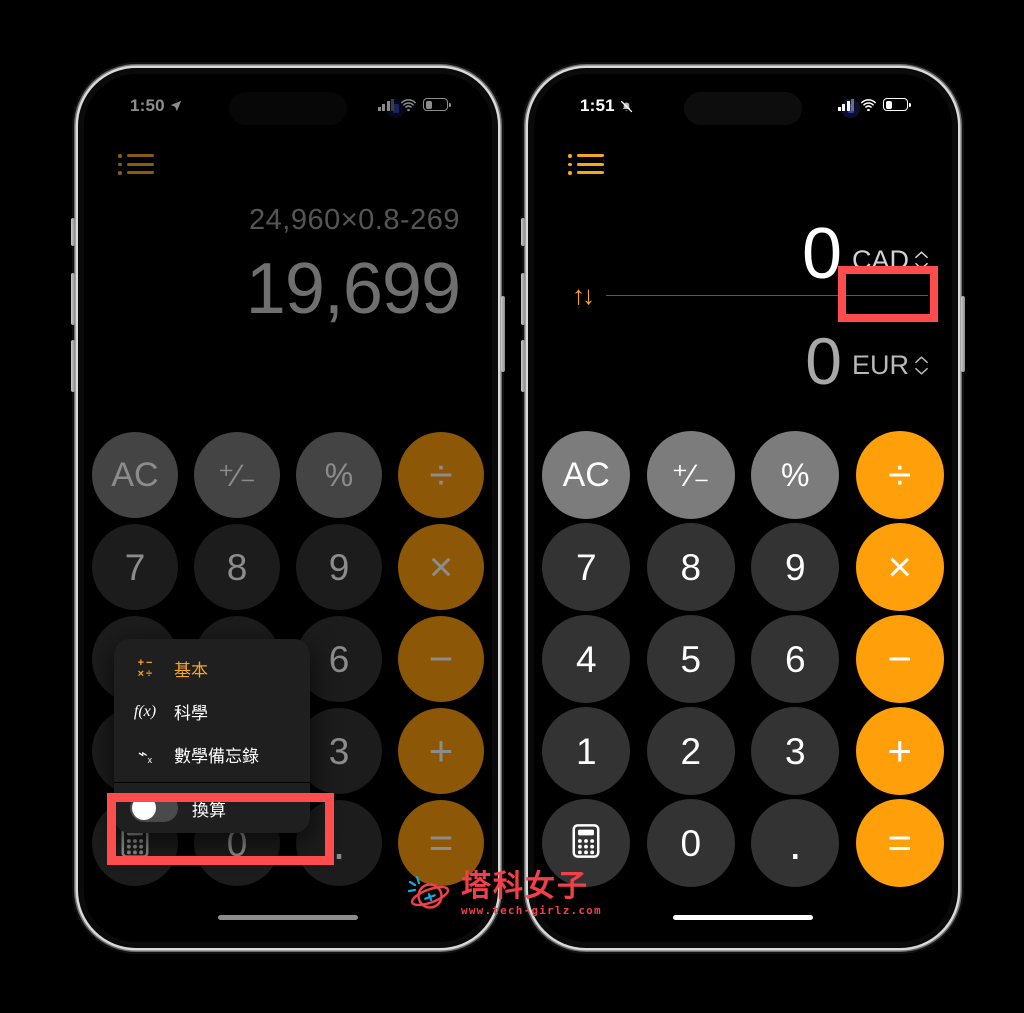 This screenshot has height=1013, width=1024. I want to click on menu-item-scientific-label: 科學, so click(191, 713).